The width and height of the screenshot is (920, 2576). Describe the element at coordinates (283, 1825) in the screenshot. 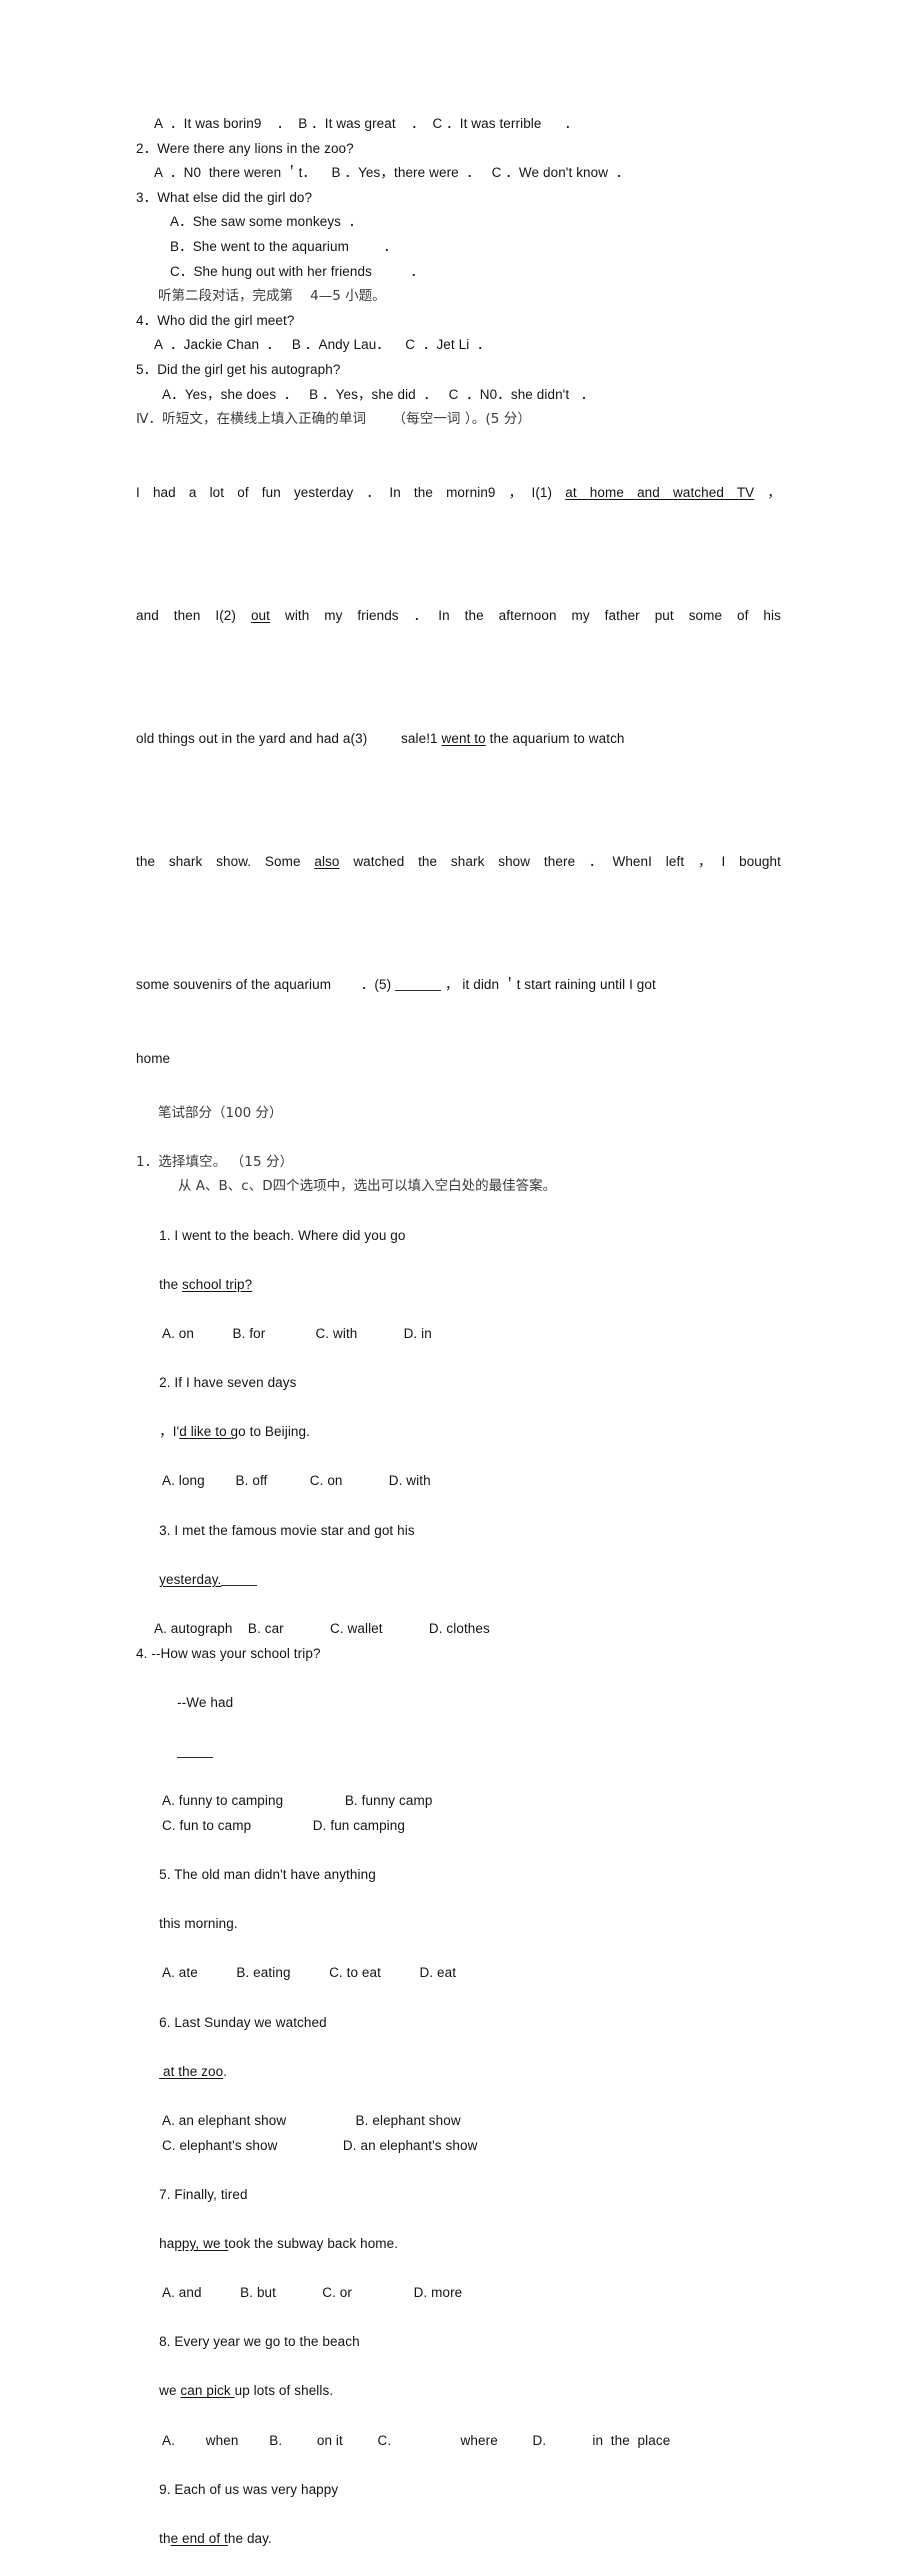

I see `mc-question-4-options-cd: C. fun to camp D. fun camping` at that location.